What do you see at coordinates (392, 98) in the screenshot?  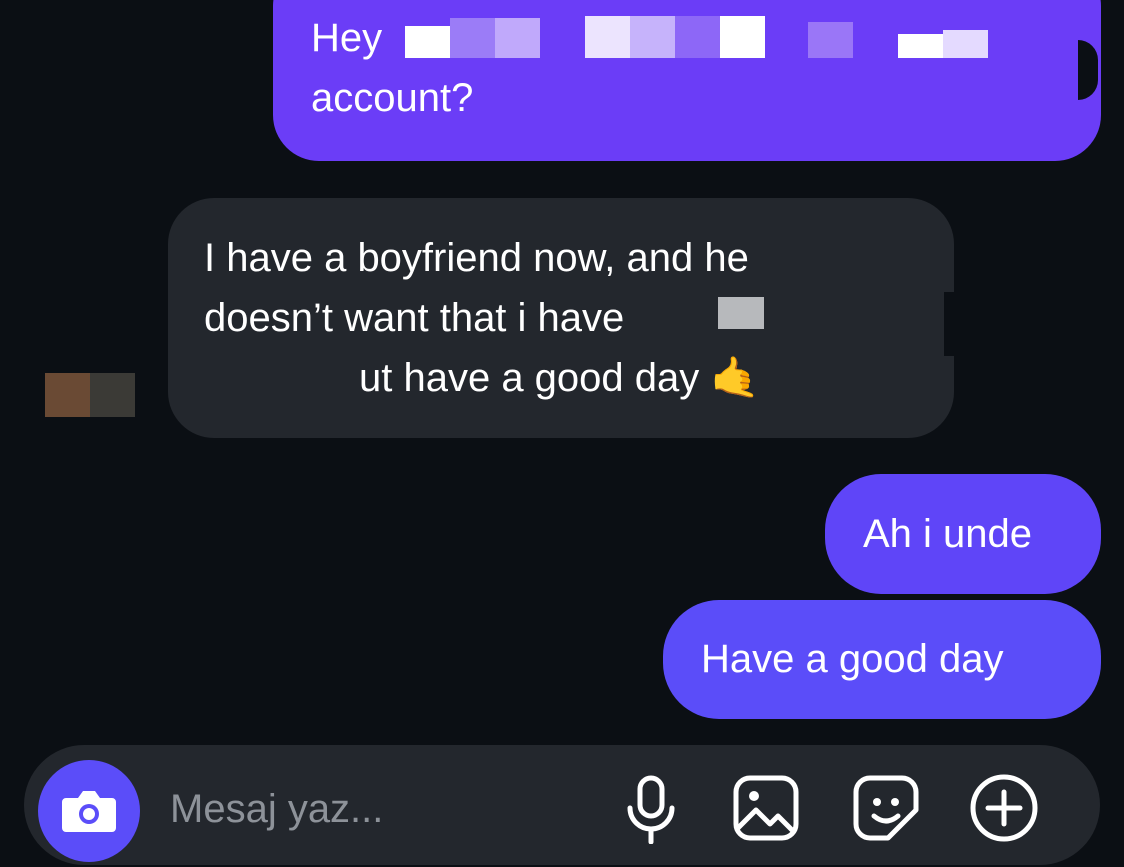 I see `message-line: account?` at bounding box center [392, 98].